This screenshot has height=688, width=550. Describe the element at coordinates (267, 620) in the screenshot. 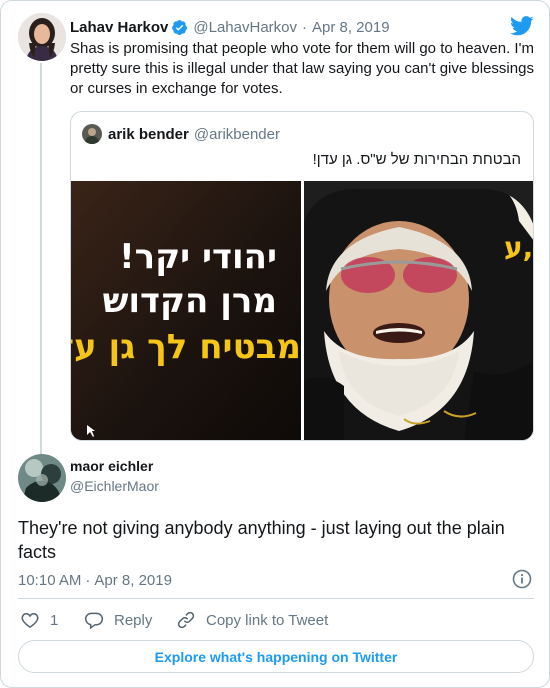

I see `copy-link-label: Copy link to Tweet` at that location.